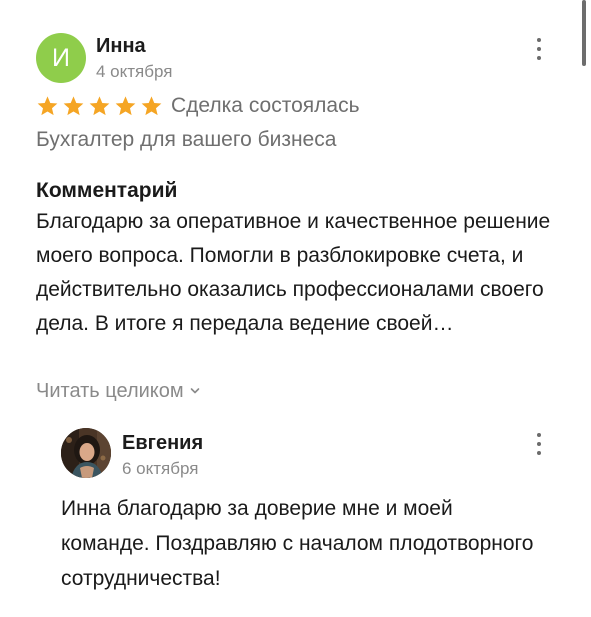 The width and height of the screenshot is (591, 617). I want to click on author-avatar: И, so click(61, 58).